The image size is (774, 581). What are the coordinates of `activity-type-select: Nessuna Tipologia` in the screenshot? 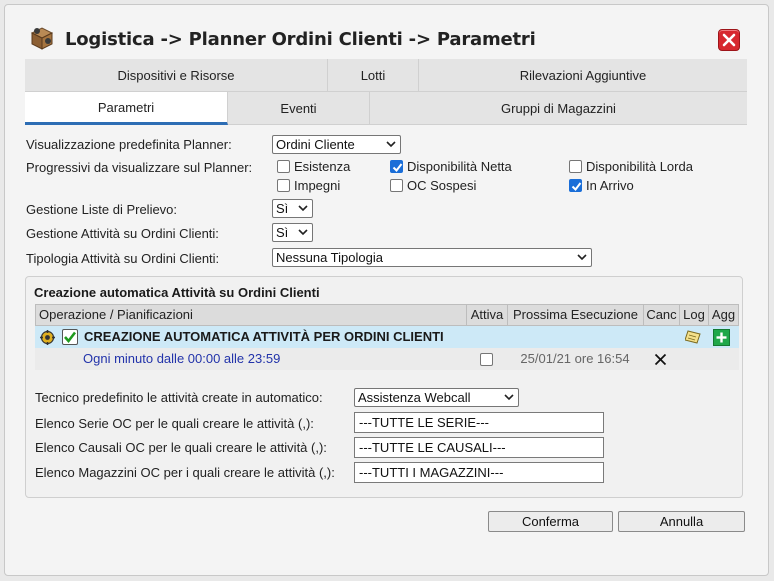 It's located at (432, 257).